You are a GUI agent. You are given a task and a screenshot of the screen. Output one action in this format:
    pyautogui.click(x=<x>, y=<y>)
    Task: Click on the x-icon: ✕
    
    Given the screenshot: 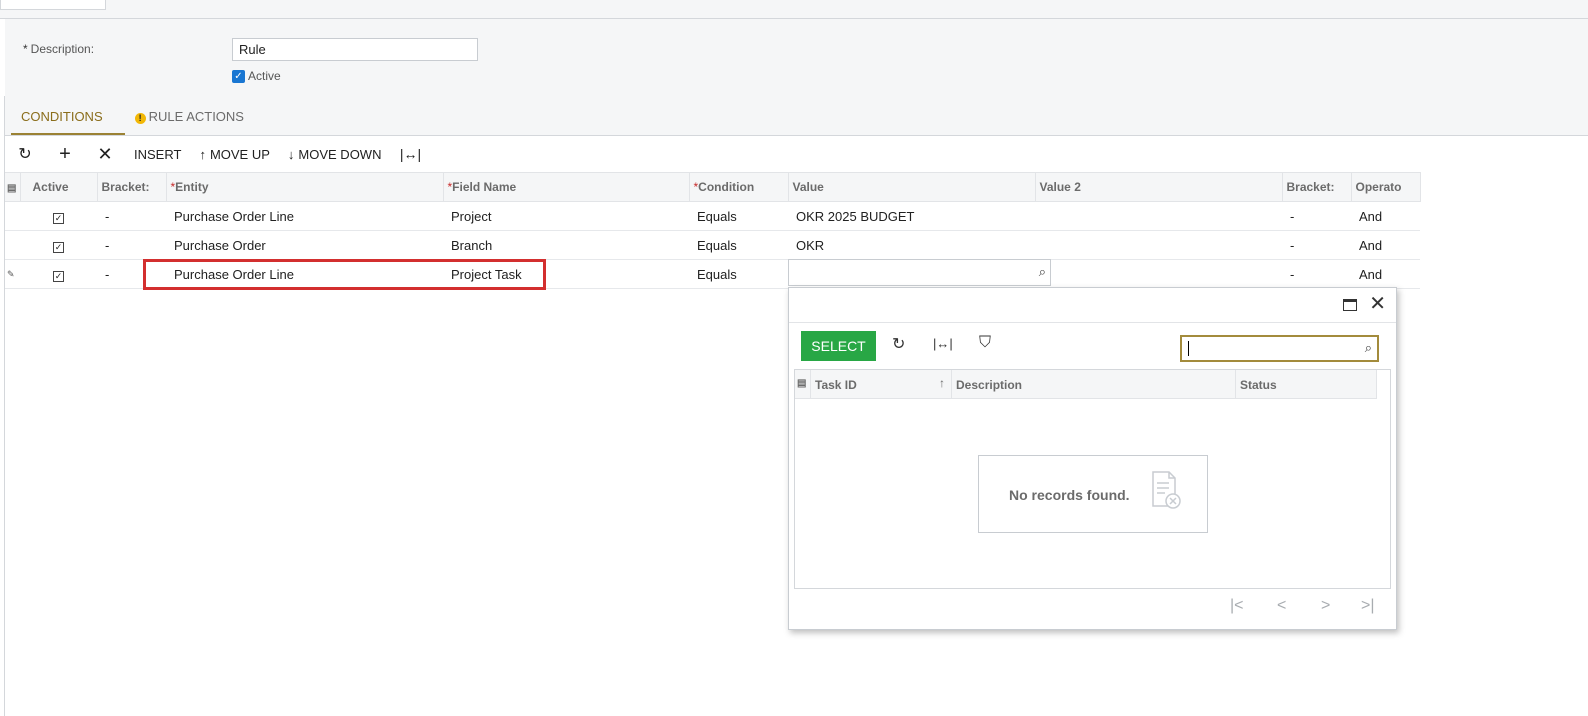 What is the action you would take?
    pyautogui.click(x=105, y=153)
    